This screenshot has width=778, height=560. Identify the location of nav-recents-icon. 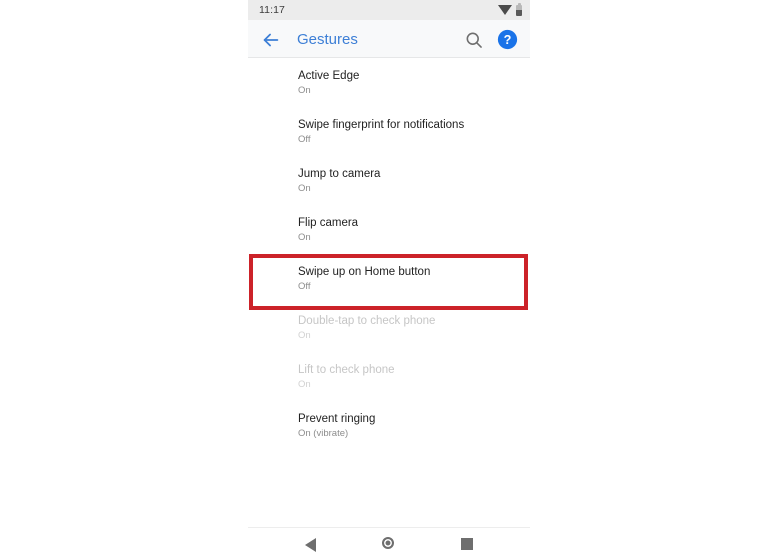
(467, 545).